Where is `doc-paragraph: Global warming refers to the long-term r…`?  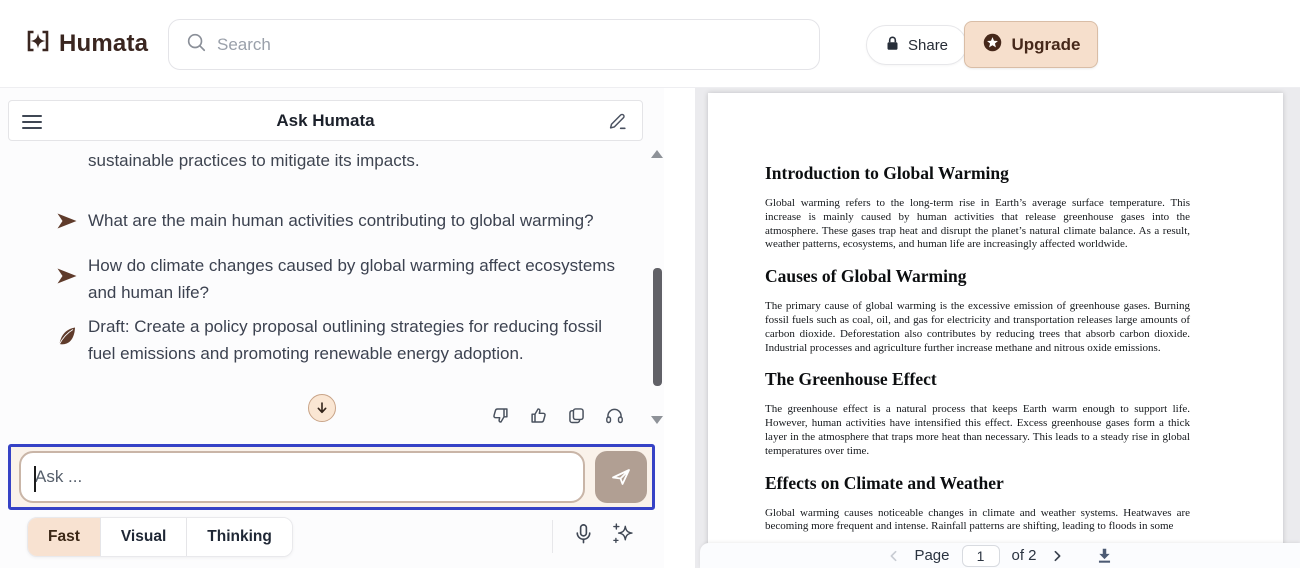
doc-paragraph: Global warming refers to the long-term r… is located at coordinates (977, 224).